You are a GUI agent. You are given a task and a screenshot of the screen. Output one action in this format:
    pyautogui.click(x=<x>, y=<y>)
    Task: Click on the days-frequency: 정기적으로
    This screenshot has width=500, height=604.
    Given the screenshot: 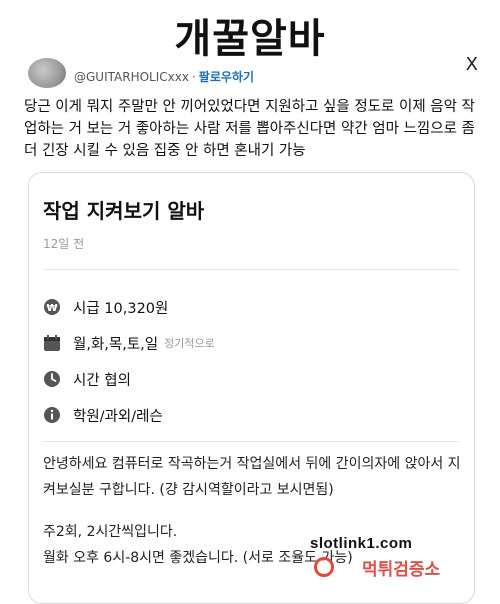 What is the action you would take?
    pyautogui.click(x=189, y=343)
    